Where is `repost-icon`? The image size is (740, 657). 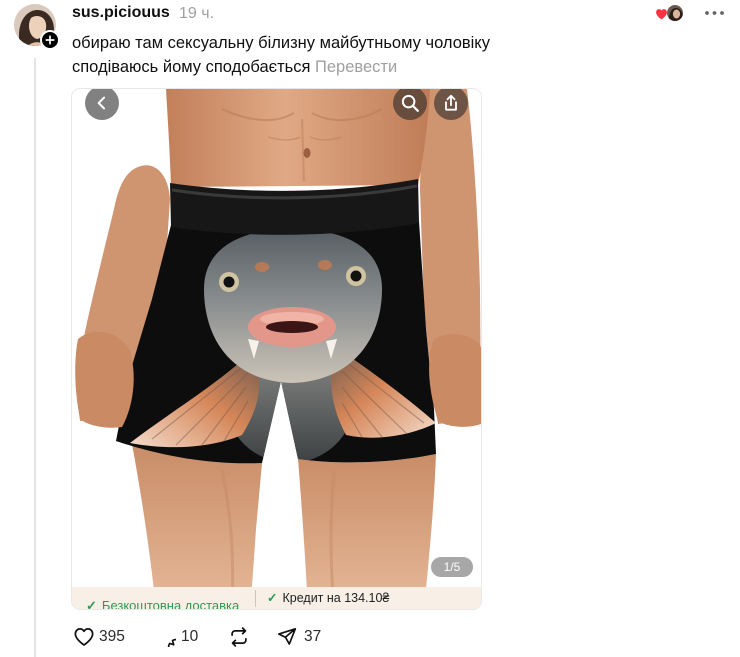
repost-icon is located at coordinates (239, 637).